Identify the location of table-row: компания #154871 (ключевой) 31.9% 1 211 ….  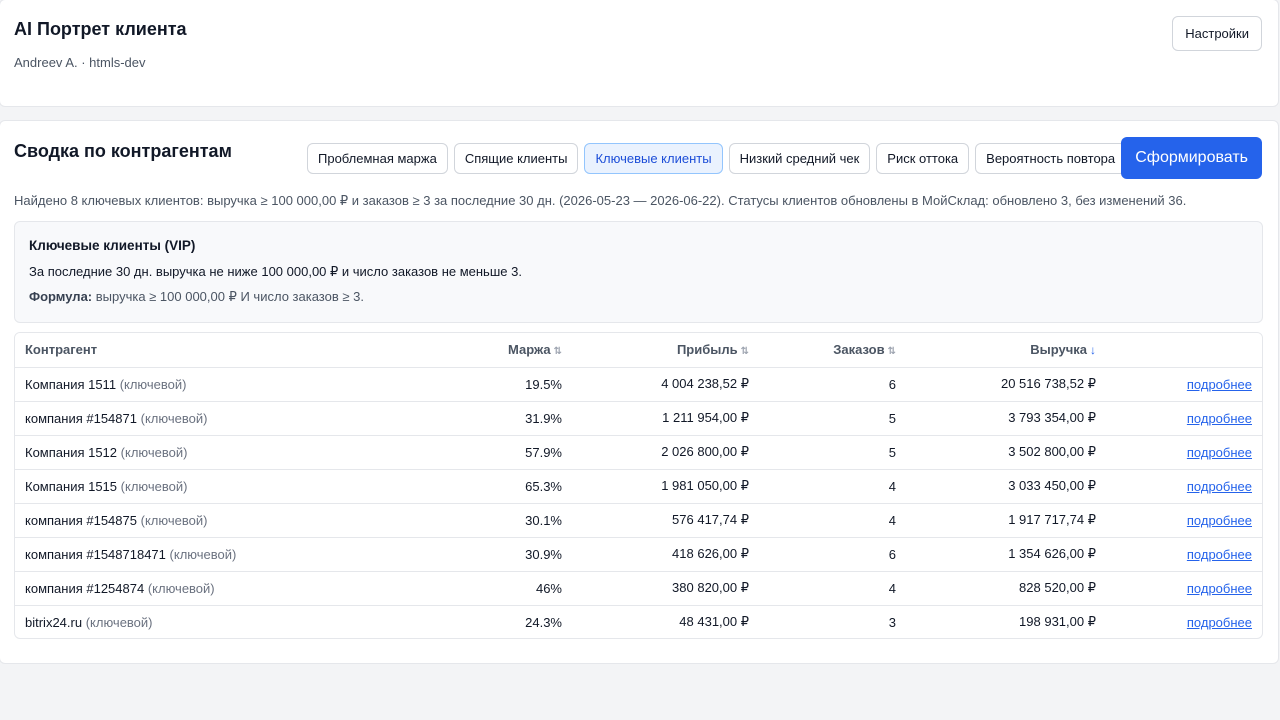
(638, 418).